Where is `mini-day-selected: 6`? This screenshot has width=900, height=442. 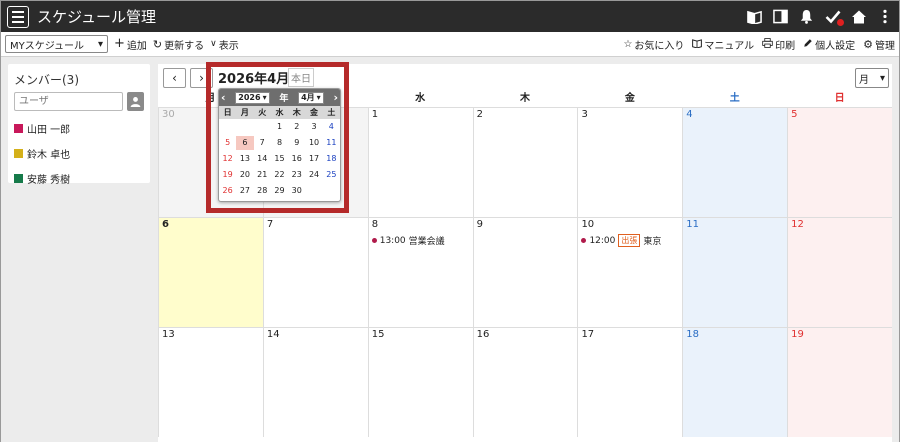
mini-day-selected: 6 is located at coordinates (245, 143).